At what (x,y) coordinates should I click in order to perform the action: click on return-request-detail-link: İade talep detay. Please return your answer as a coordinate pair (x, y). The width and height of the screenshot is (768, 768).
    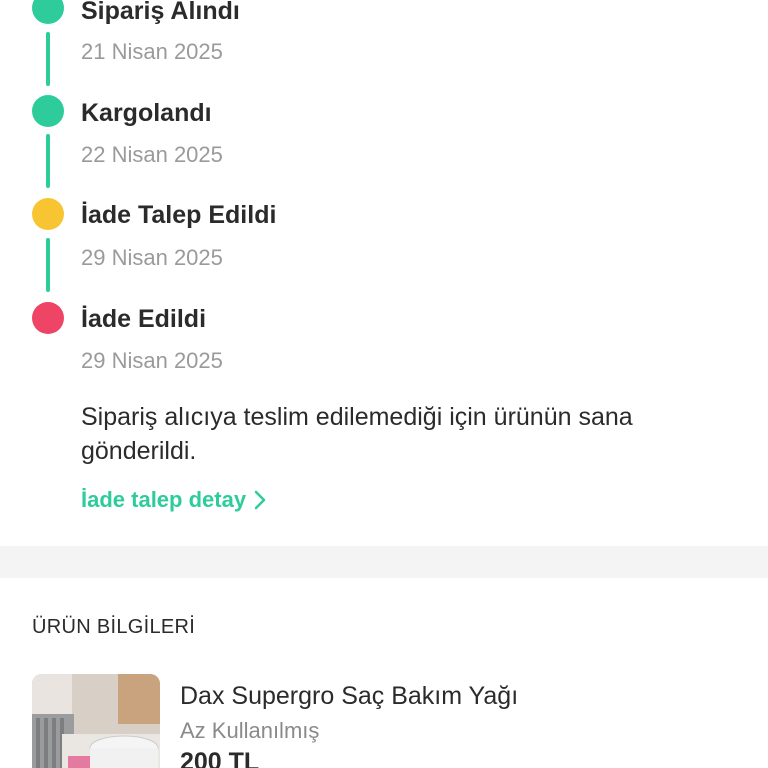
    Looking at the image, I should click on (173, 500).